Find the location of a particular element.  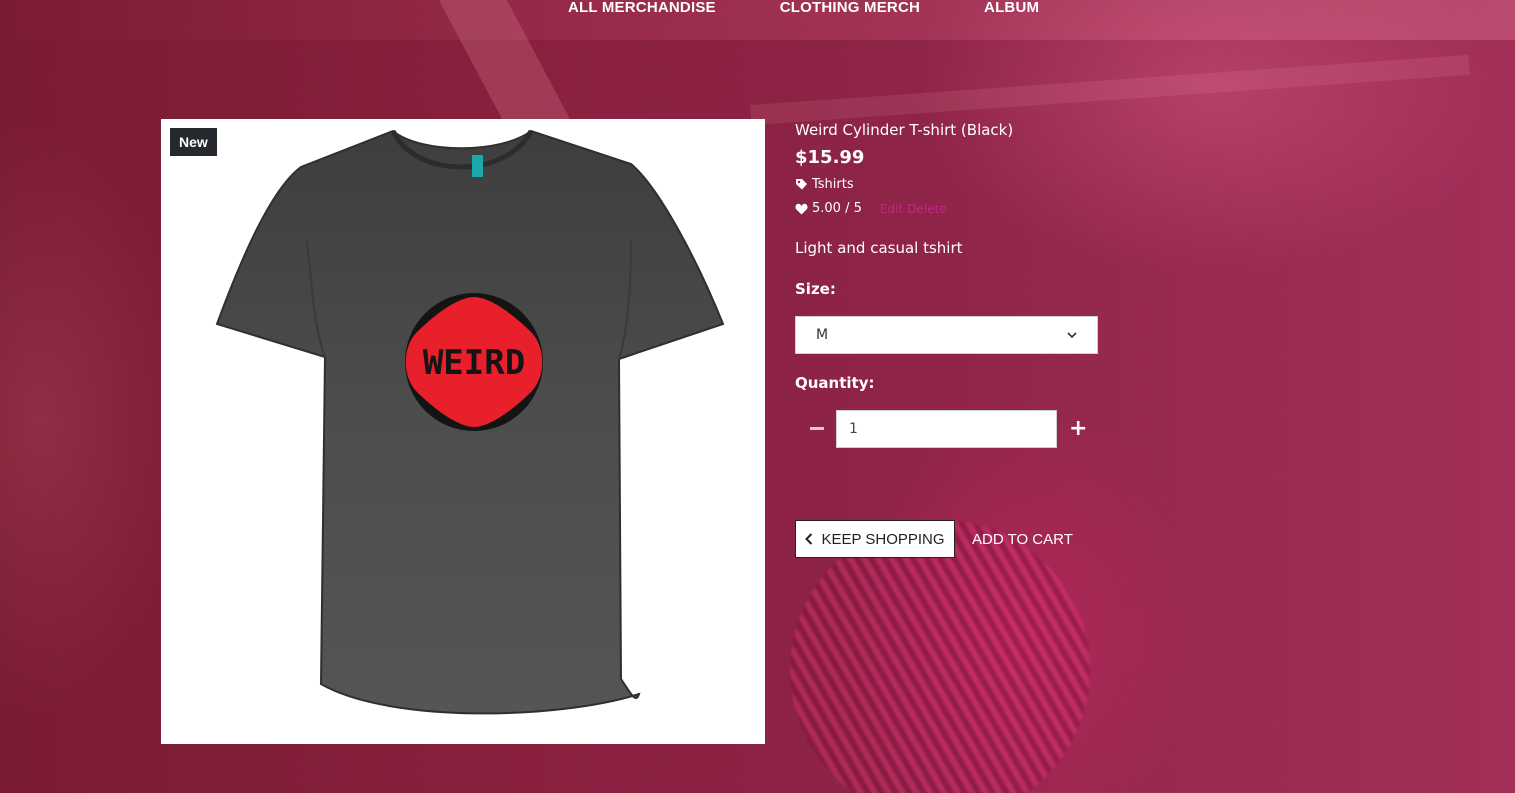

quantity-stepper: 1 + is located at coordinates (950, 429).